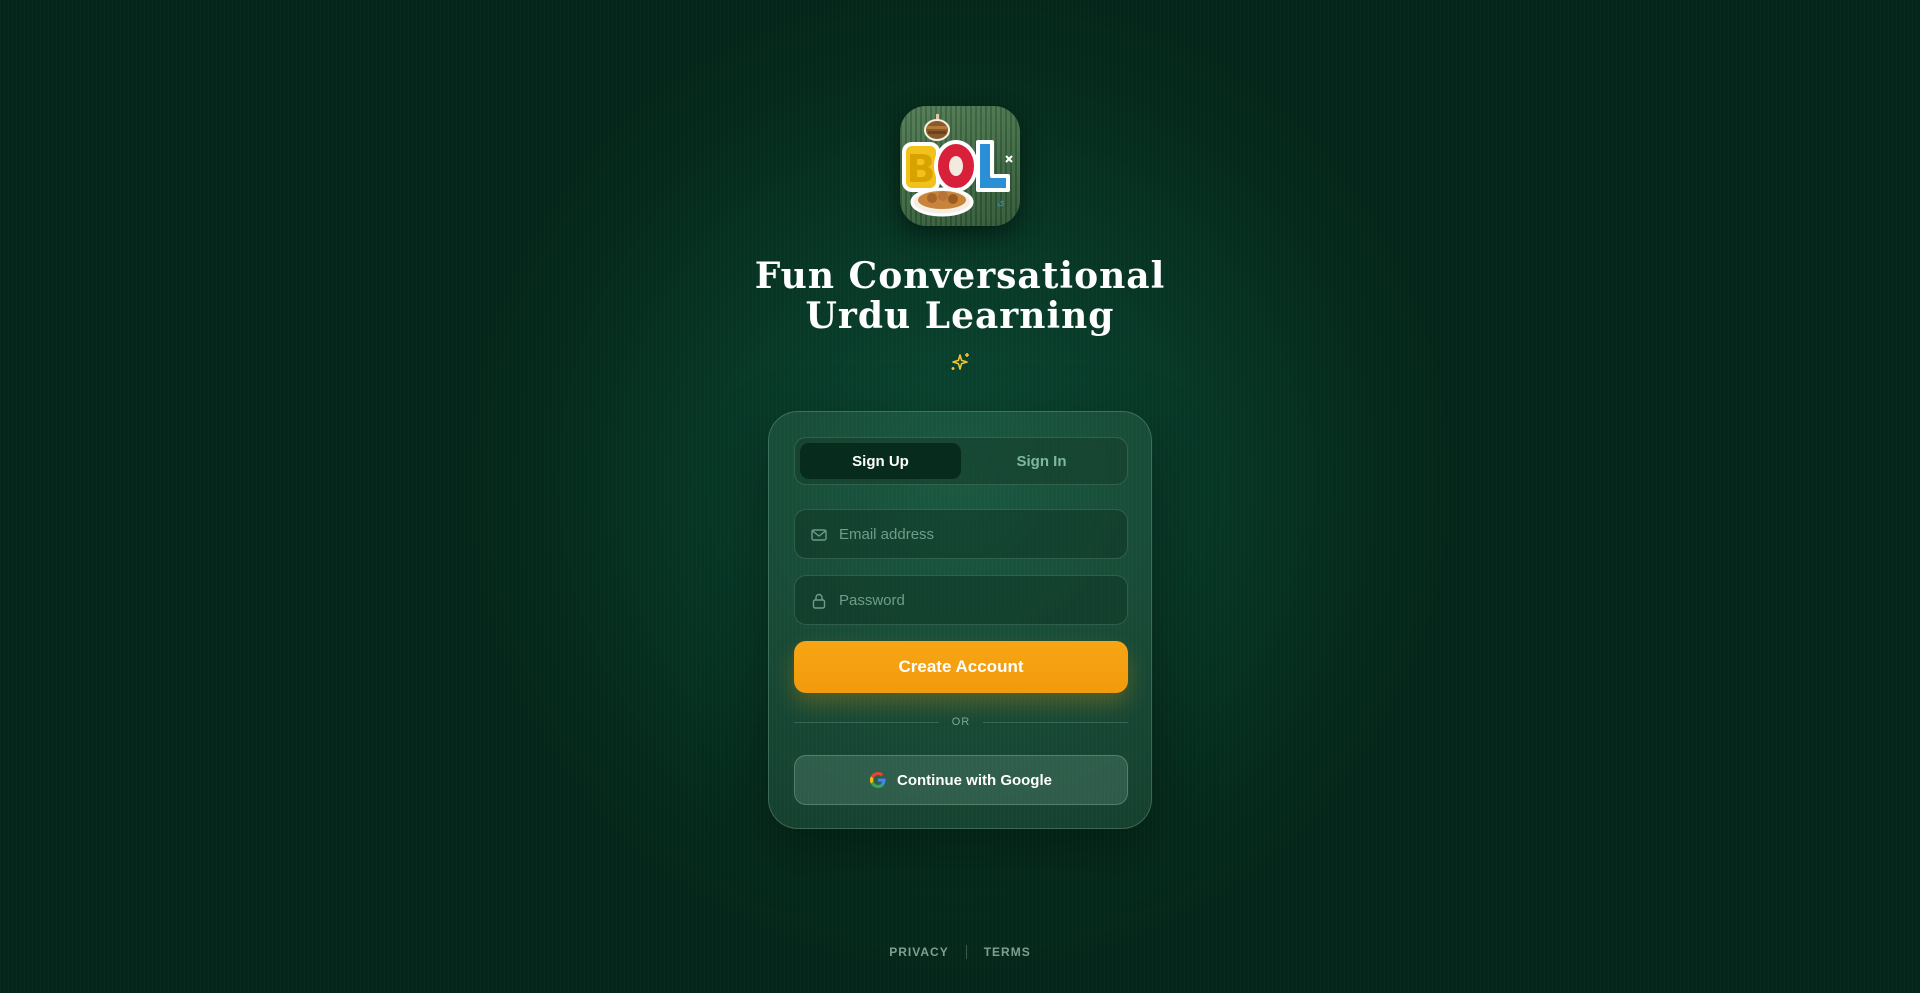 This screenshot has width=1920, height=993. What do you see at coordinates (1001, 202) in the screenshot?
I see `svg-text: ی` at bounding box center [1001, 202].